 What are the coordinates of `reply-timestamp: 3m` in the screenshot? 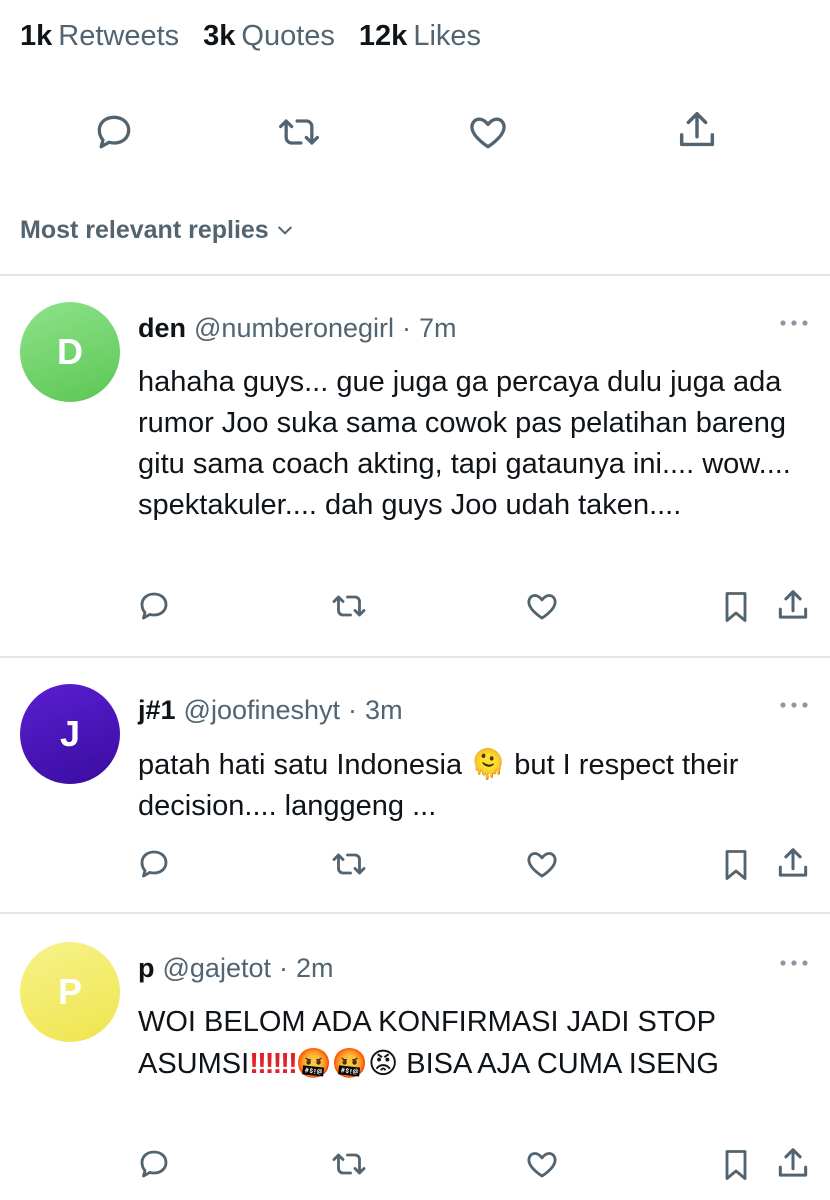 It's located at (384, 710).